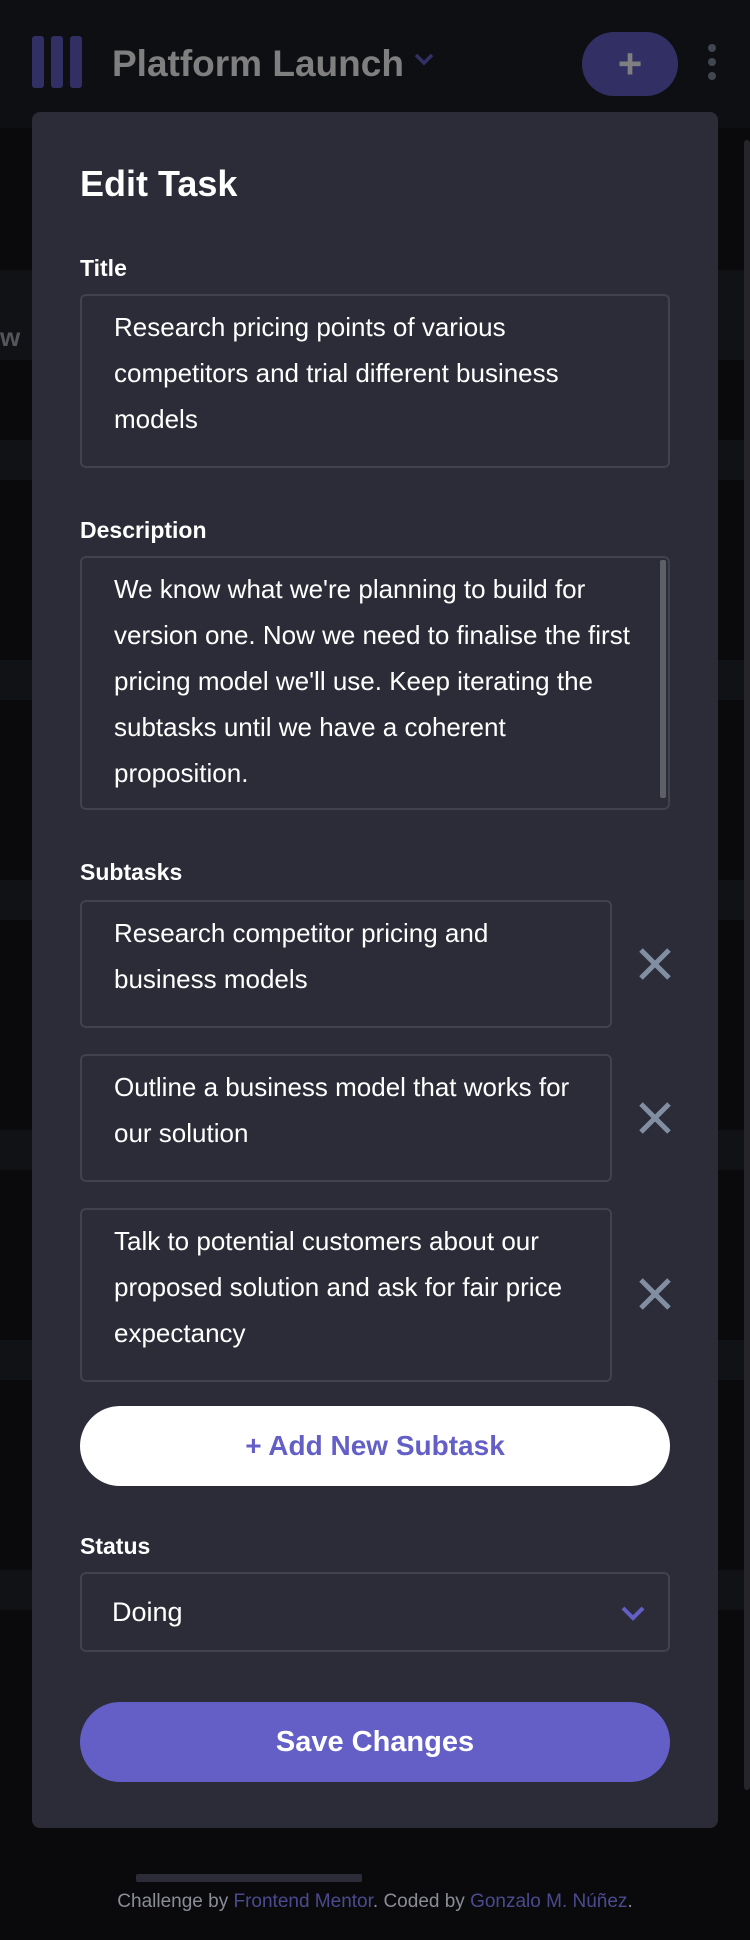 This screenshot has height=1940, width=750. Describe the element at coordinates (302, 1901) in the screenshot. I see `frontend-mentor-link: Frontend Mentor` at that location.